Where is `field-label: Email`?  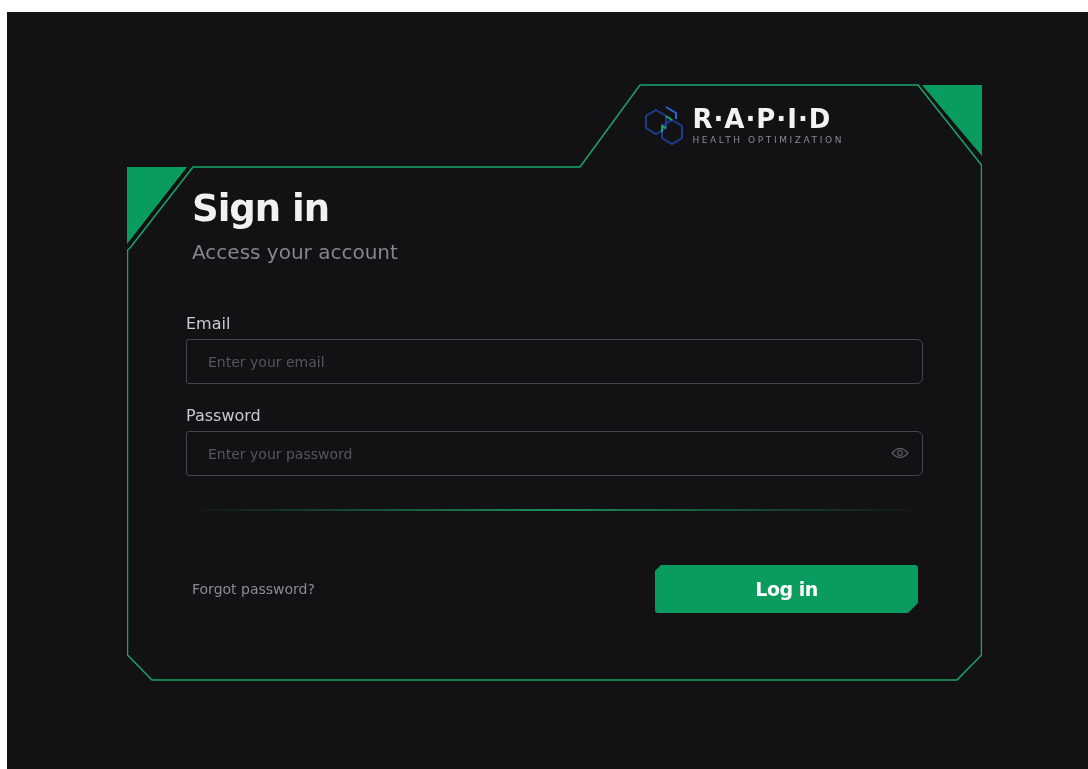
field-label: Email is located at coordinates (209, 323).